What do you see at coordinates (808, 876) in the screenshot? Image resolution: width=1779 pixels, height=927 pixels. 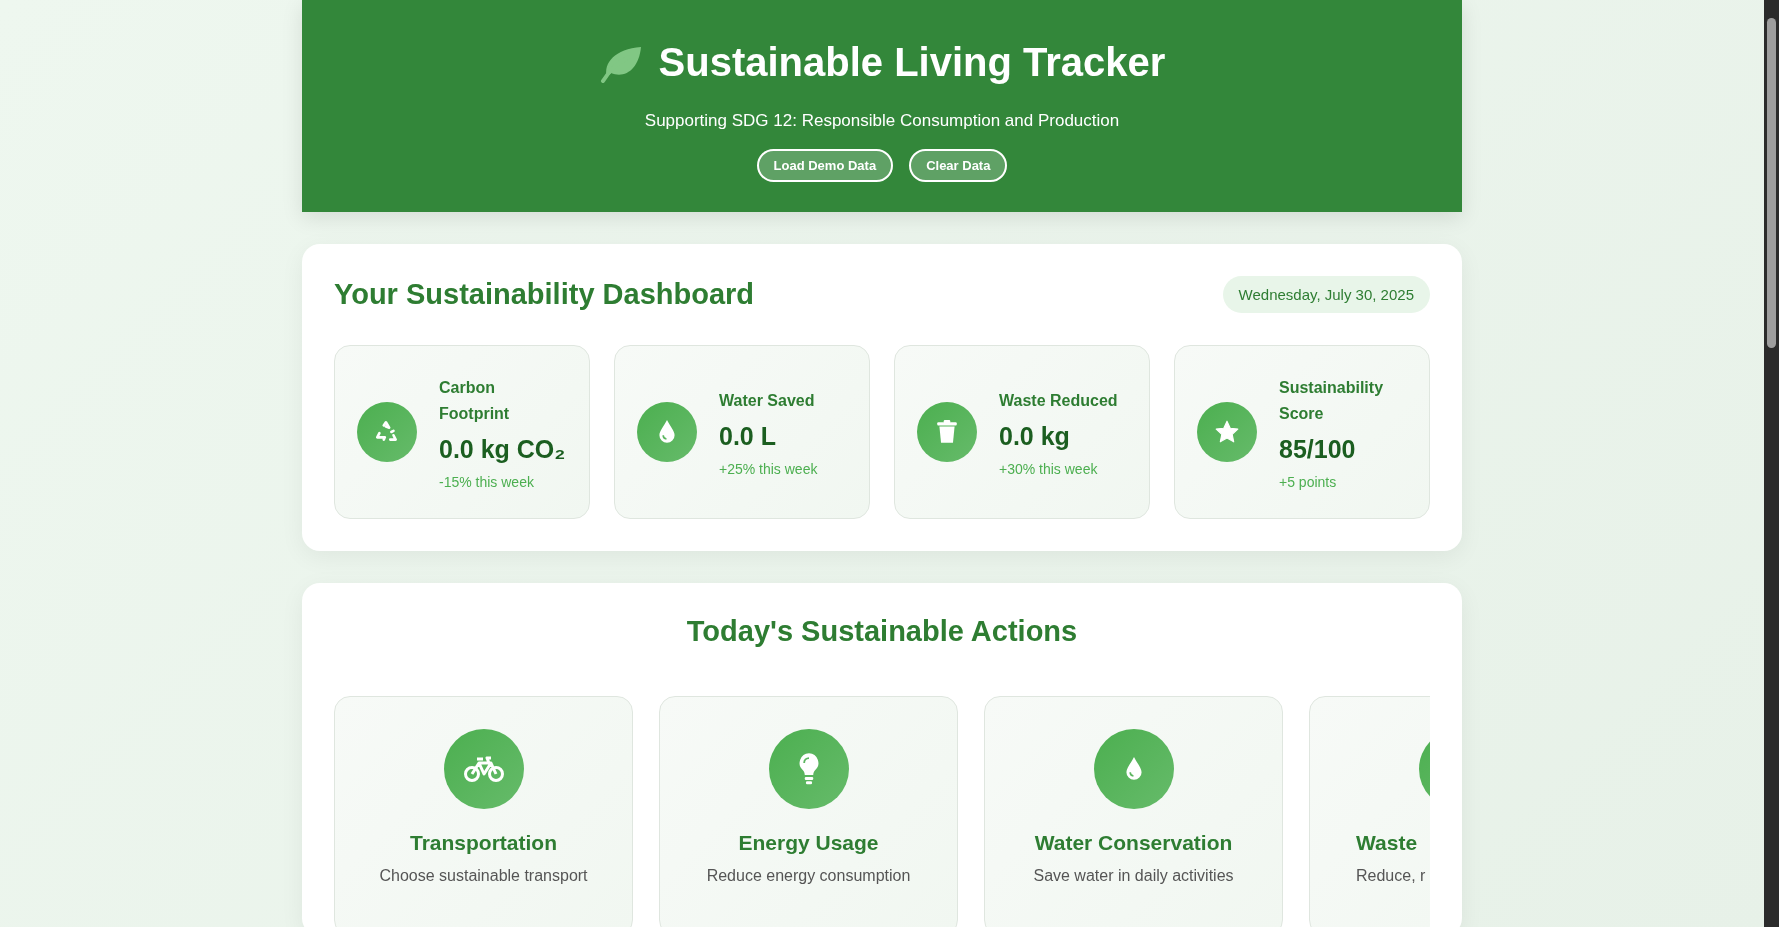 I see `category-description: Reduce energy consumption` at bounding box center [808, 876].